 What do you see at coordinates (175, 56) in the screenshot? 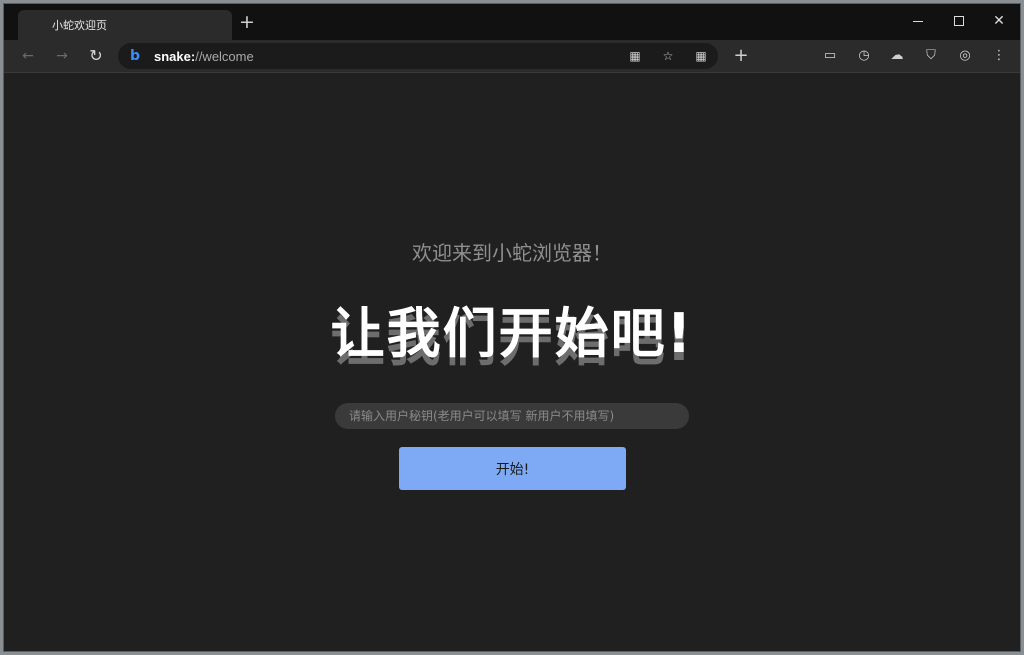
I see `url-scheme: snake:` at bounding box center [175, 56].